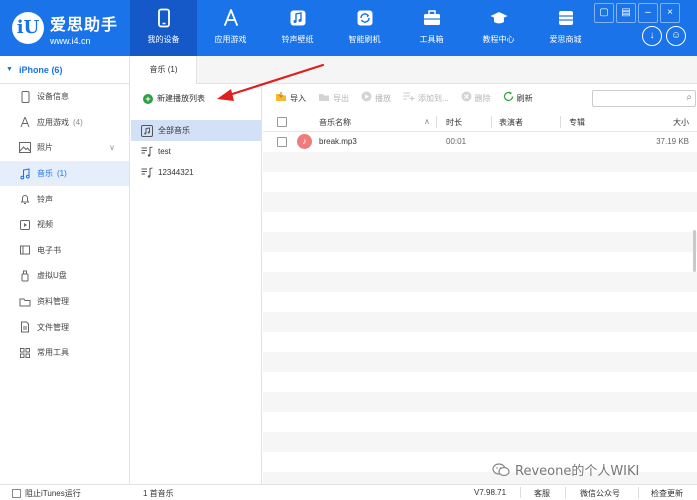  I want to click on column-size: 大小, so click(681, 122).